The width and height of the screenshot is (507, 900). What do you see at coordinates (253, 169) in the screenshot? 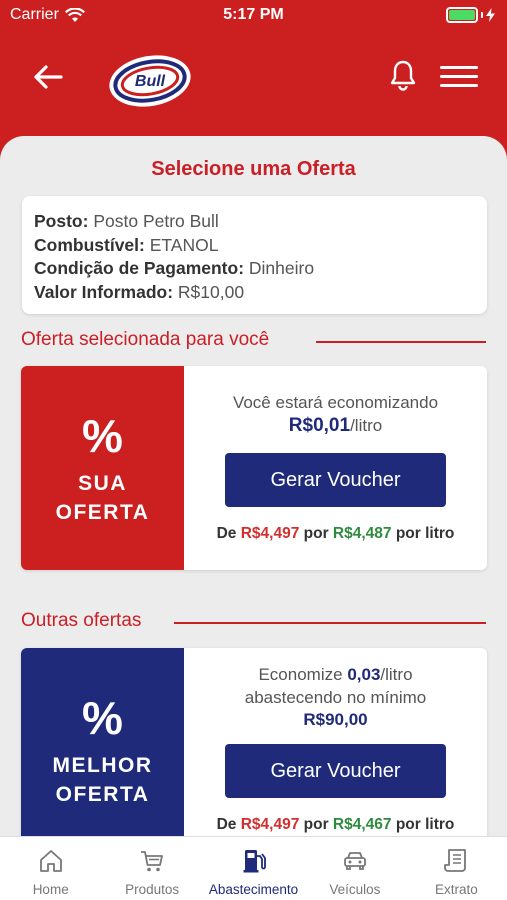
I see `page-title: Selecione uma Oferta` at bounding box center [253, 169].